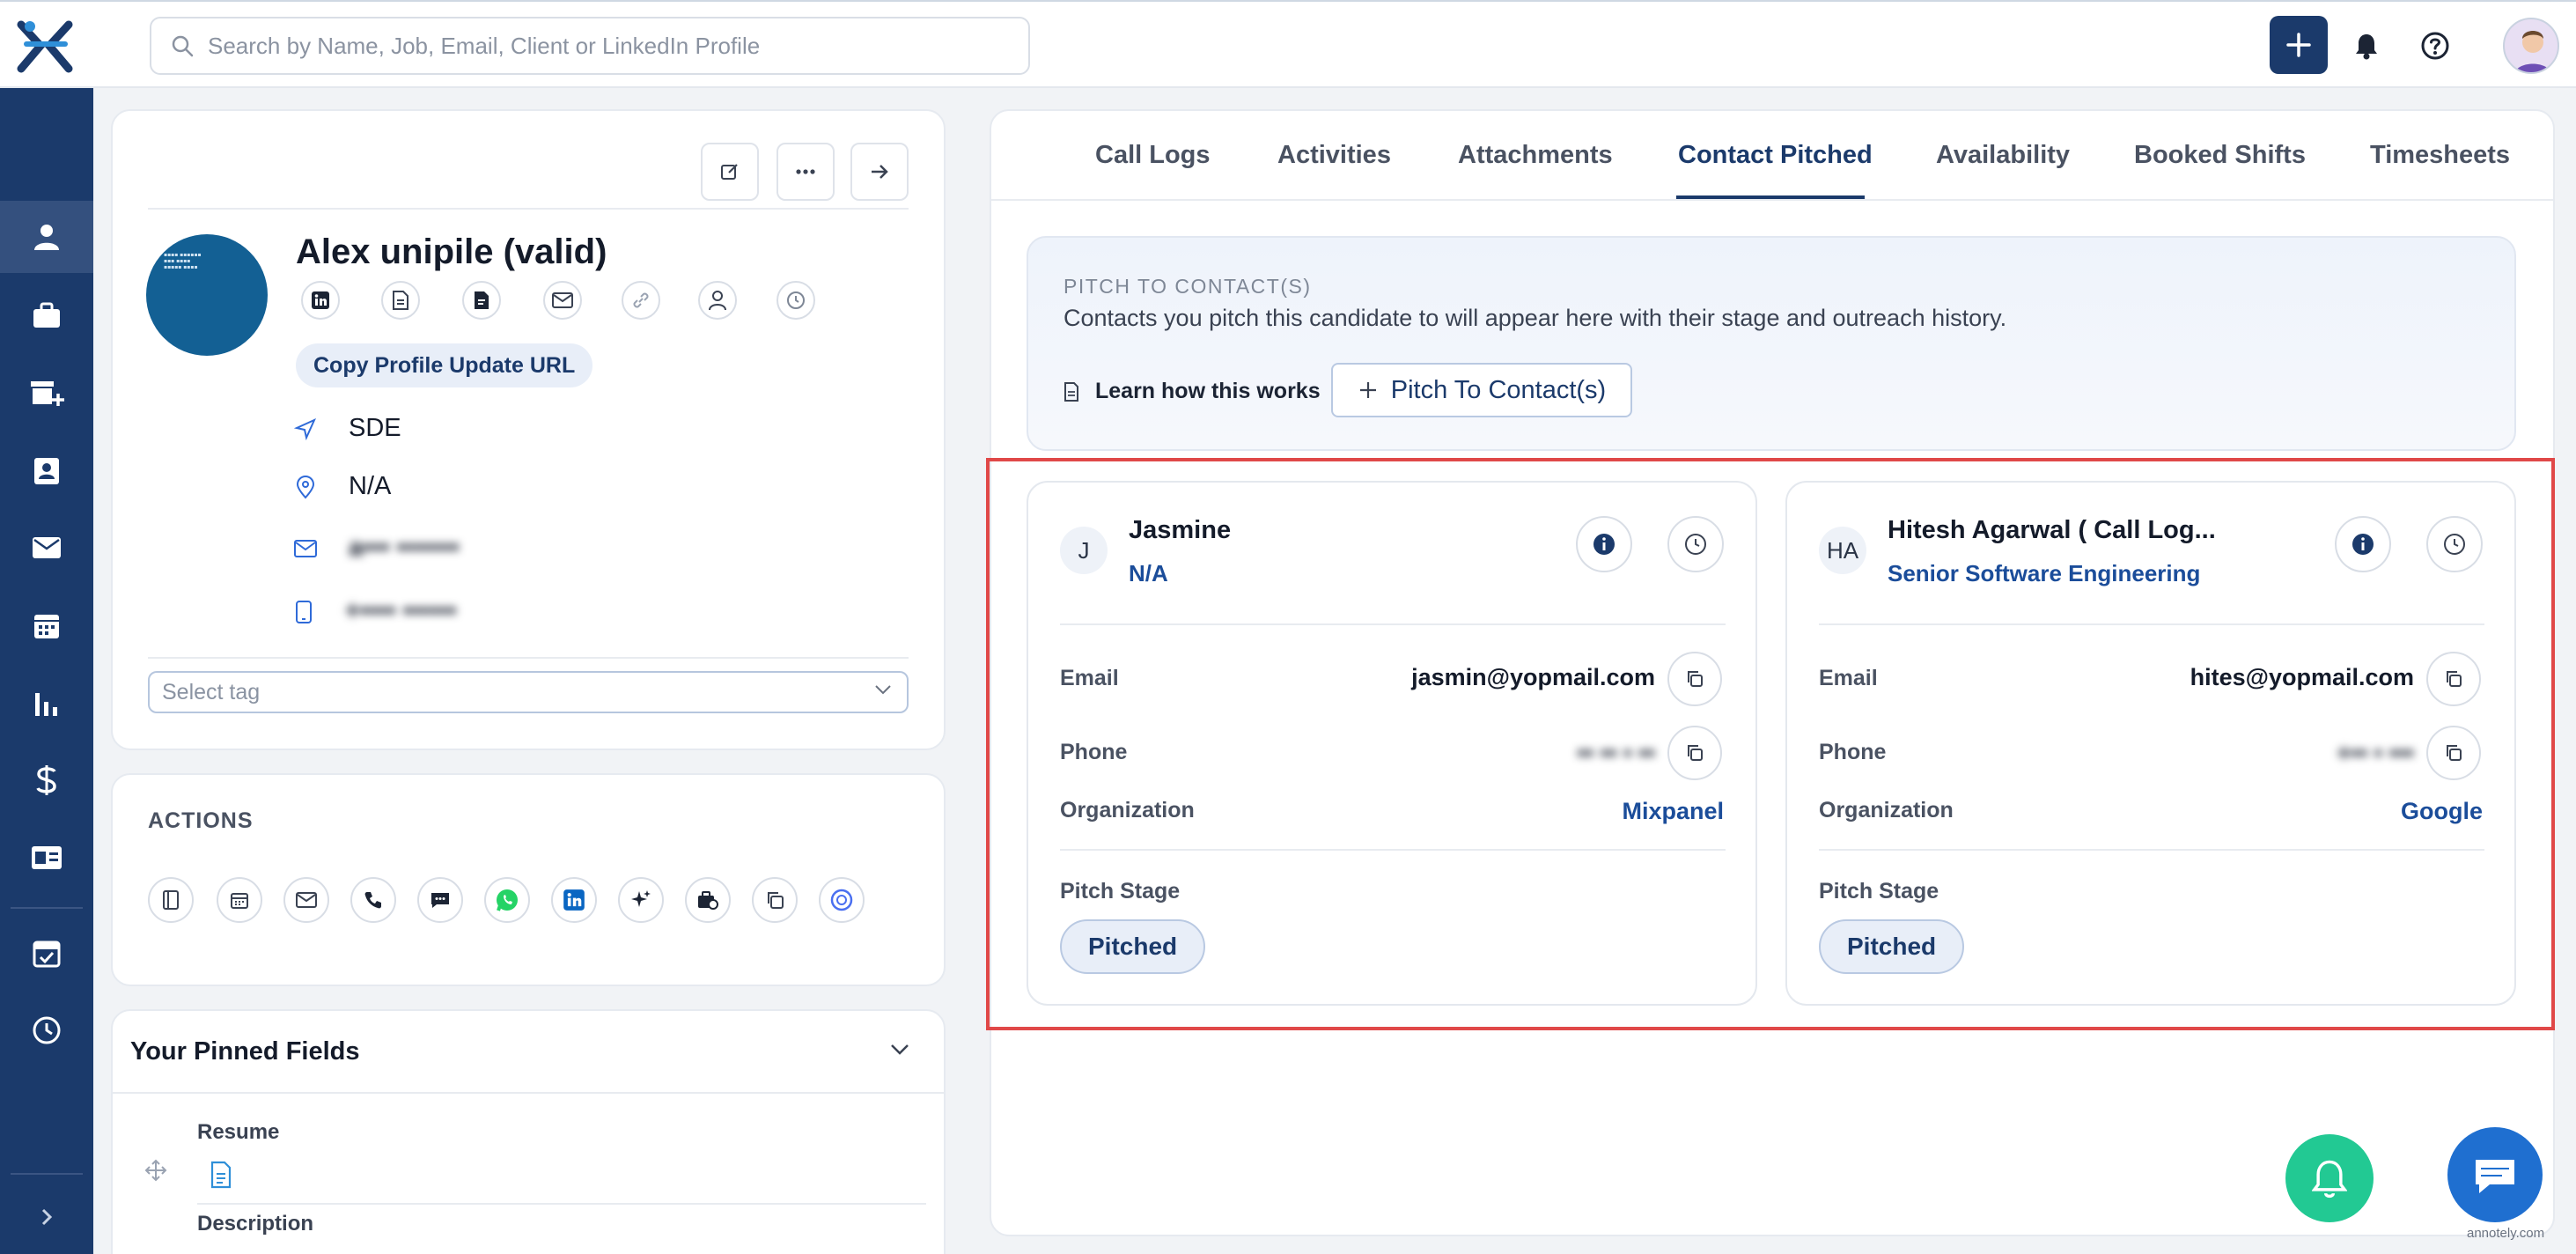  What do you see at coordinates (46, 625) in the screenshot?
I see `sidebar-item-calendar` at bounding box center [46, 625].